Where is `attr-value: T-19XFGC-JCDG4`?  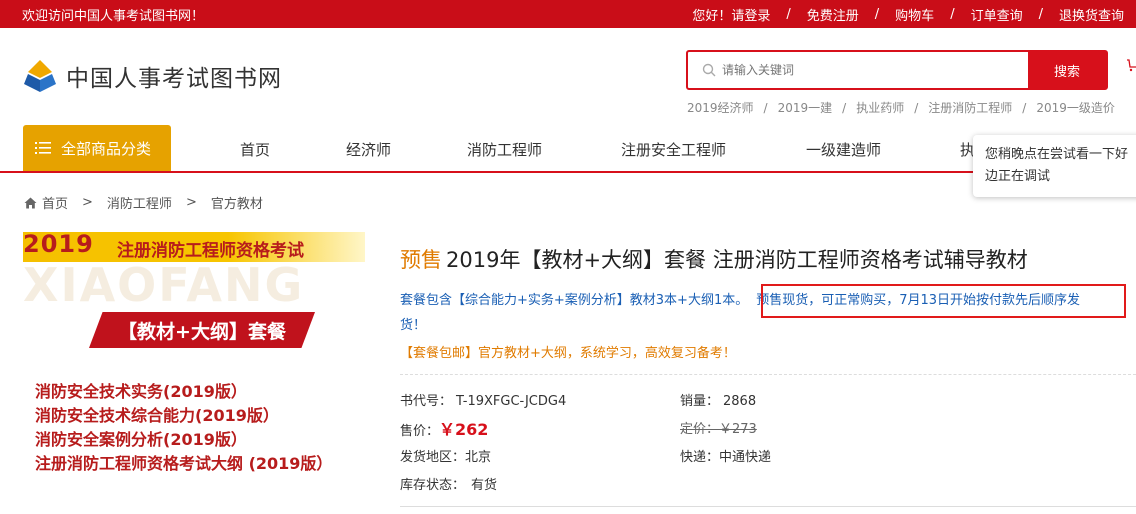 attr-value: T-19XFGC-JCDG4 is located at coordinates (511, 401).